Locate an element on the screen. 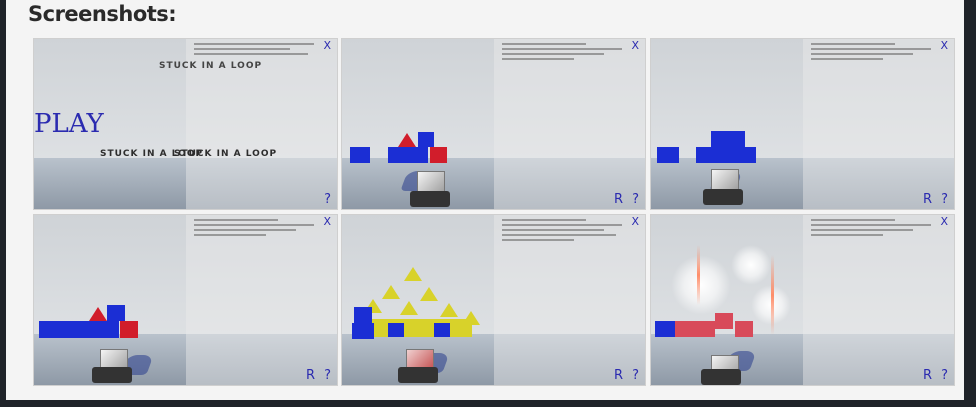  screenshot-thumbnail-6: X R ? is located at coordinates (802, 300).